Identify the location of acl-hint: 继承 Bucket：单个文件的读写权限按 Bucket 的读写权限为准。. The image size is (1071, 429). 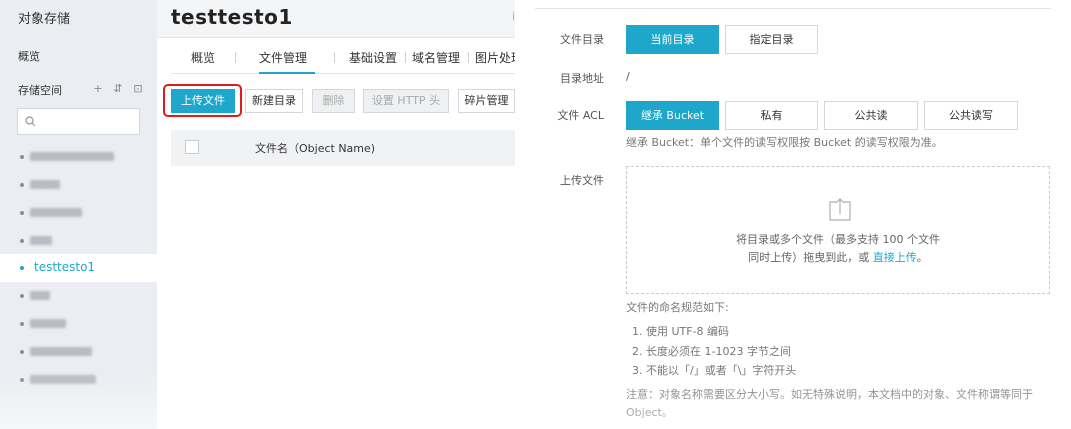
(784, 142).